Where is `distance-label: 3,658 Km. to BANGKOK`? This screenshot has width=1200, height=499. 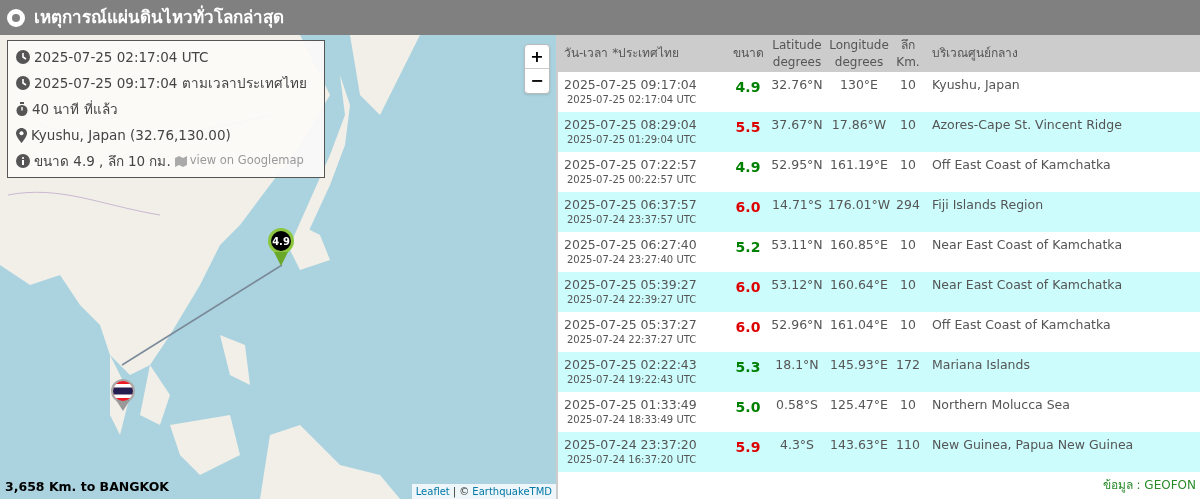 distance-label: 3,658 Km. to BANGKOK is located at coordinates (87, 487).